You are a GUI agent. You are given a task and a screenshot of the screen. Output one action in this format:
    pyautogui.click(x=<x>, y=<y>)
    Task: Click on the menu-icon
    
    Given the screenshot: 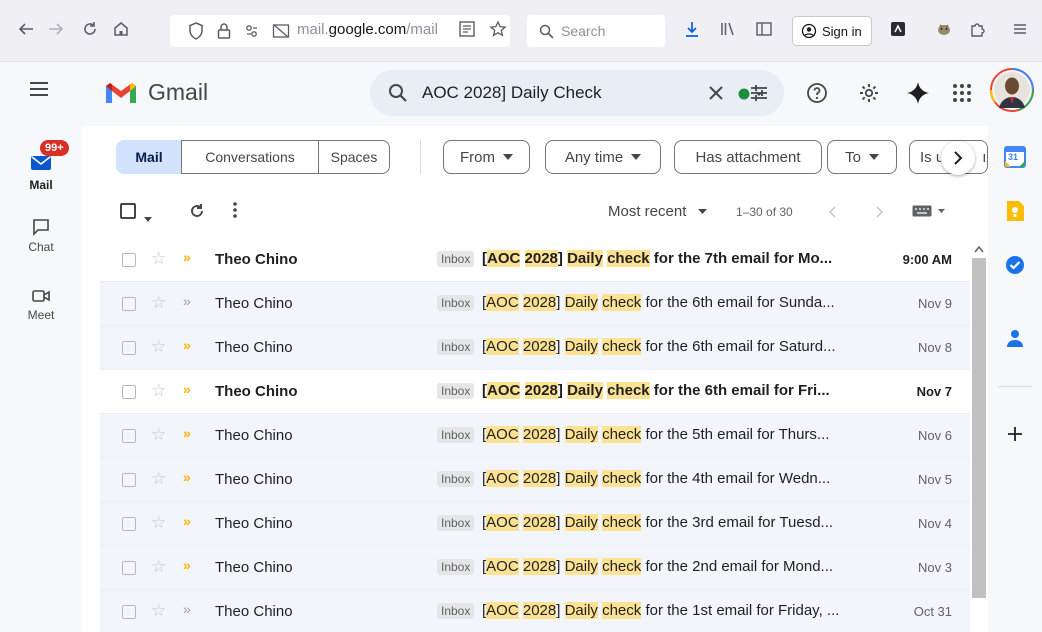 What is the action you would take?
    pyautogui.click(x=1020, y=29)
    